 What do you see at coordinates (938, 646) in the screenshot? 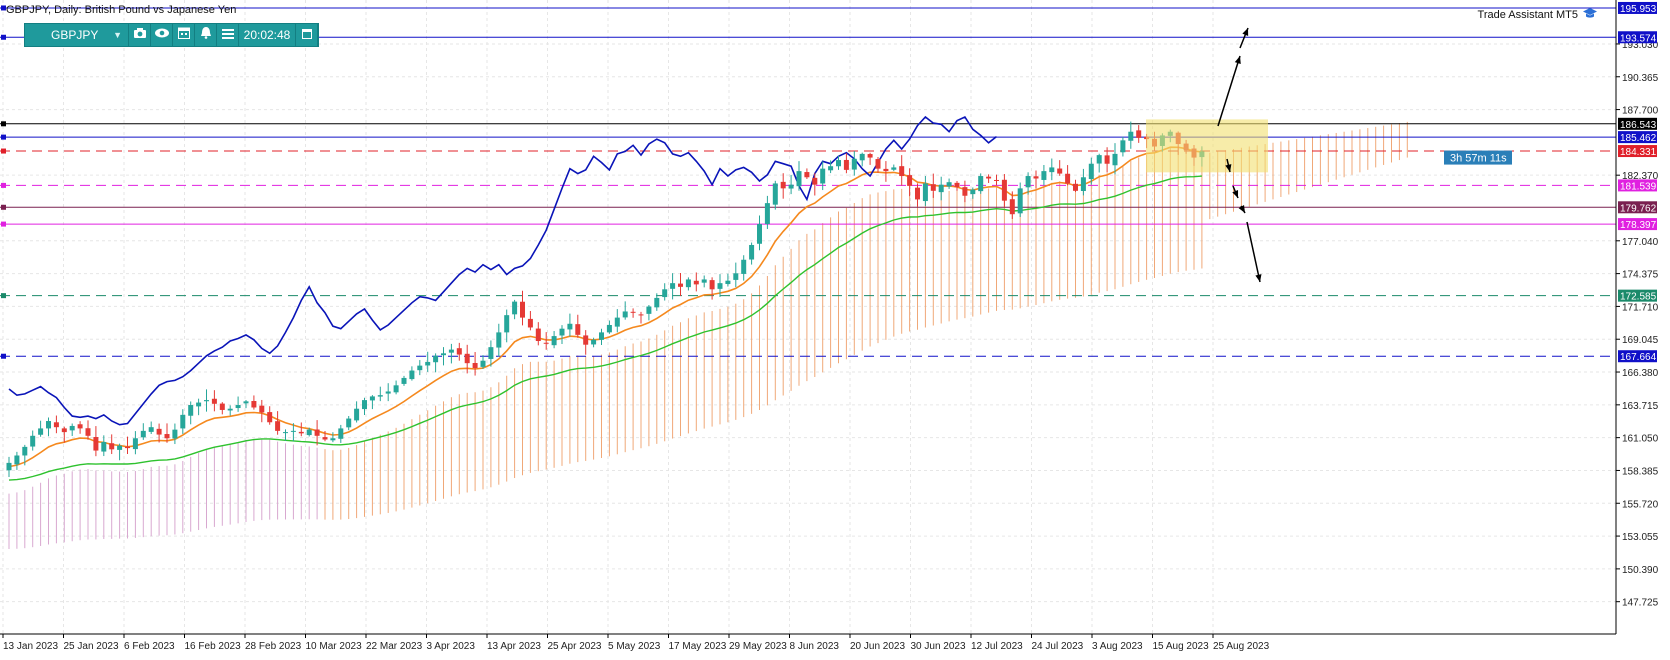
I see `date-tick-label: 30 Jun 2023` at bounding box center [938, 646].